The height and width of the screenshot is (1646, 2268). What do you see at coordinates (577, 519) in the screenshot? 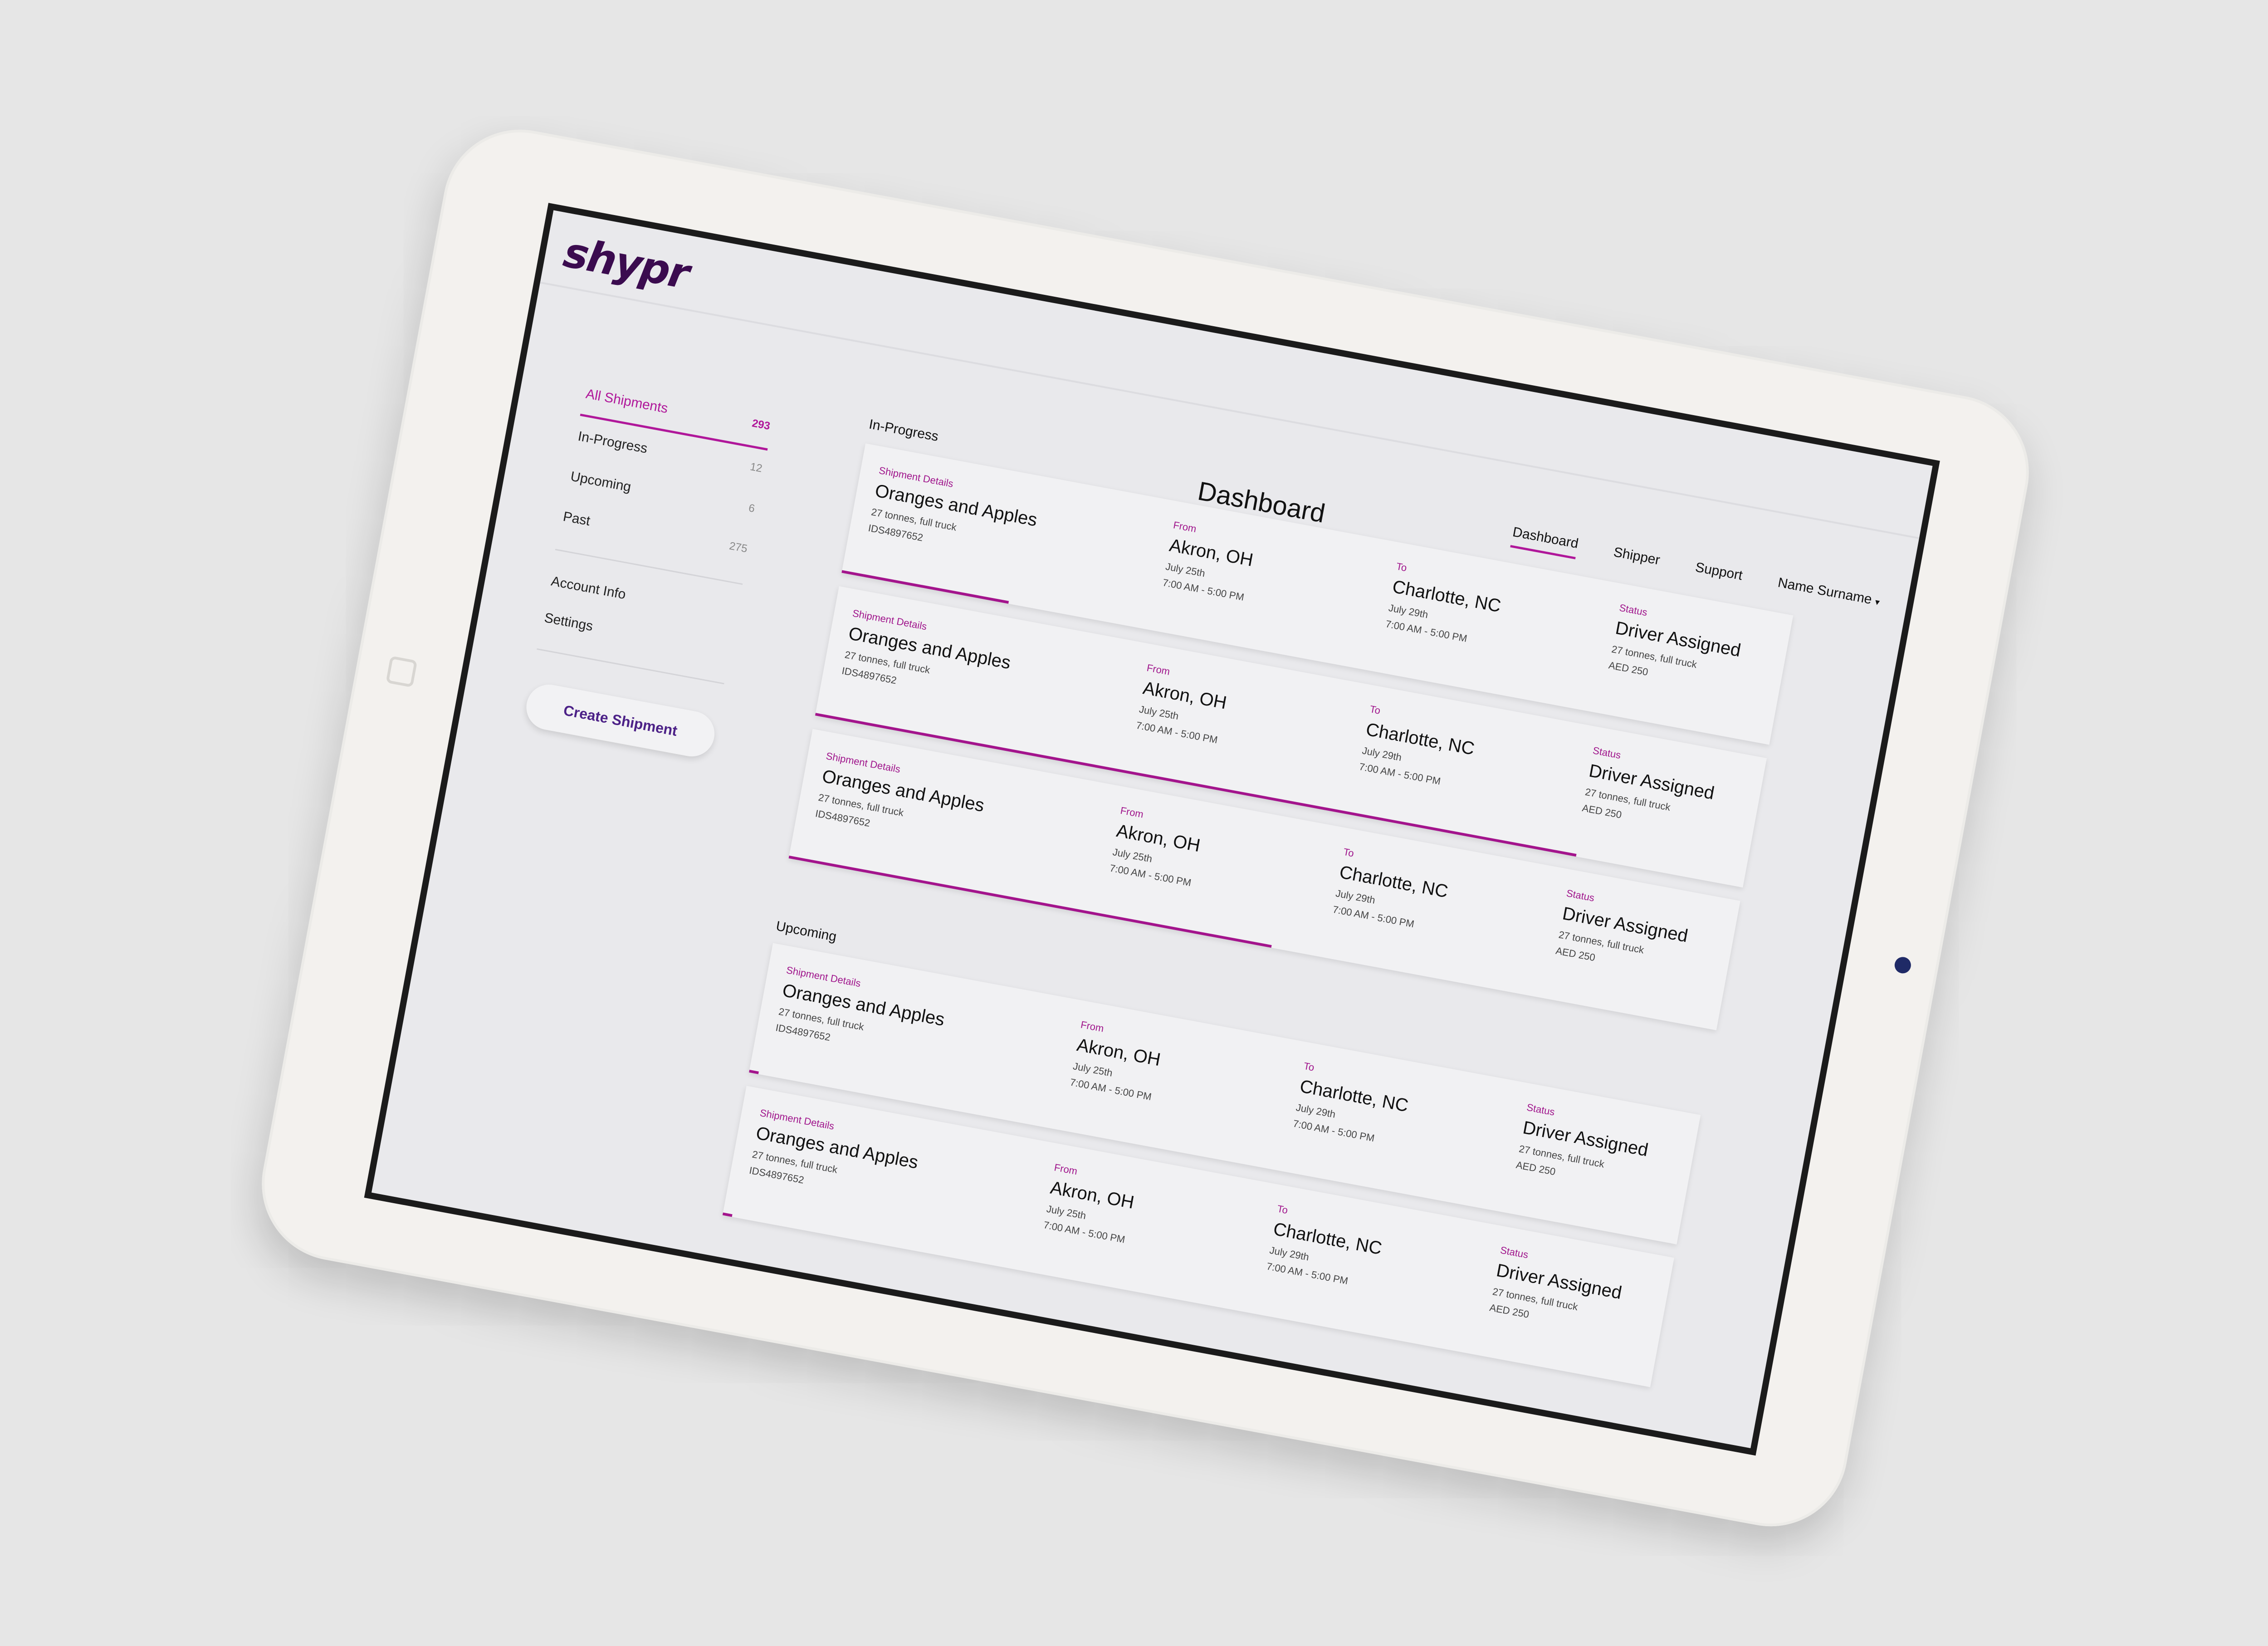
I see `sidebar-item-label: Past` at bounding box center [577, 519].